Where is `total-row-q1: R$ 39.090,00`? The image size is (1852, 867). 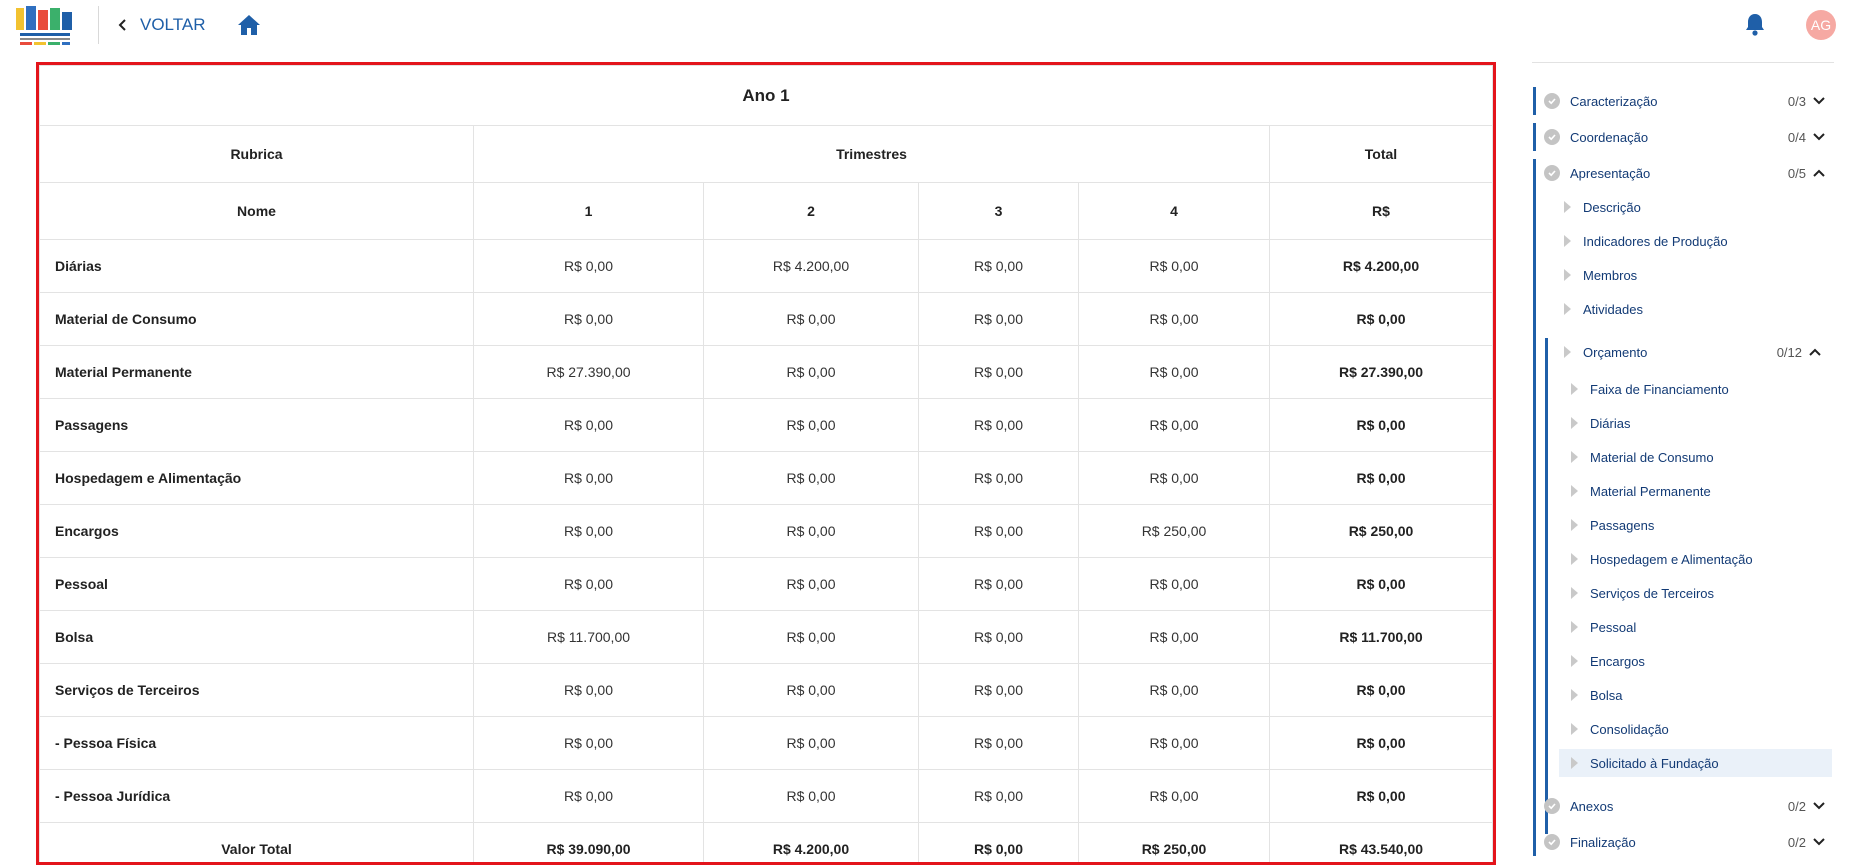 total-row-q1: R$ 39.090,00 is located at coordinates (588, 842).